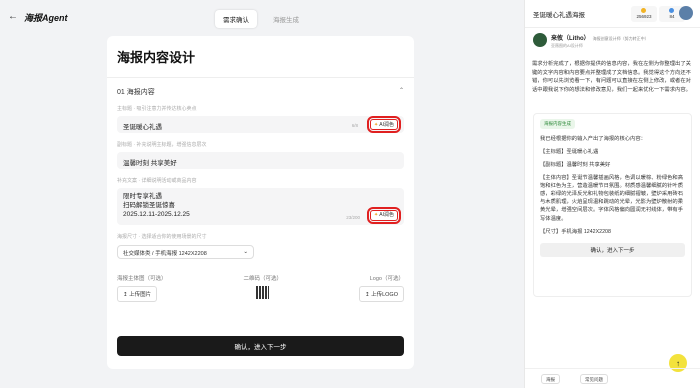  I want to click on agent-info: 来攸（Litho） 海报创意设计师（努力转正中） 亚薇图的AI设计师, so click(591, 41).